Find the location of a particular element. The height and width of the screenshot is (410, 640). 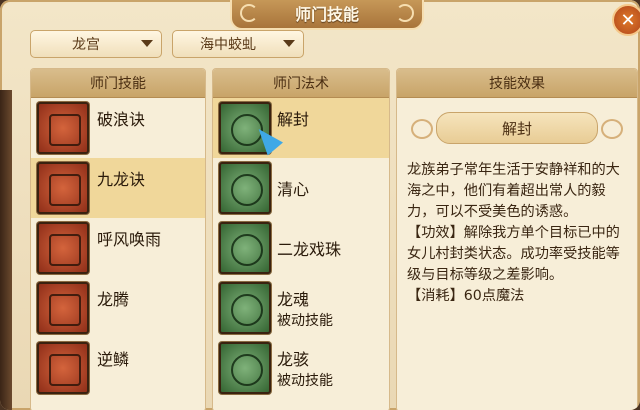

window-title-tab: 师门技能 is located at coordinates (327, 15).